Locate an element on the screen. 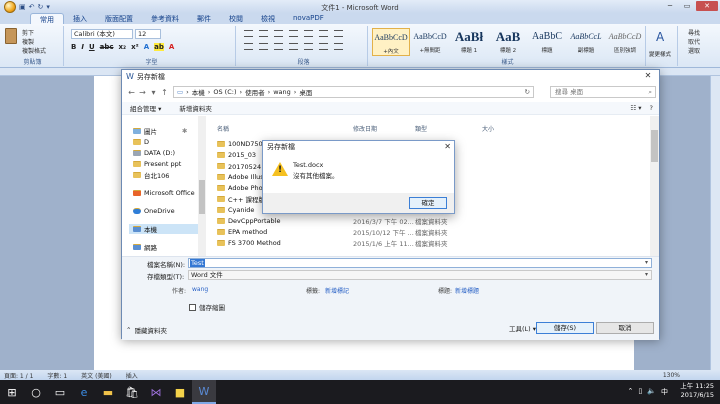 Image resolution: width=720 pixels, height=404 pixels. page-count: 頁面: 1 / 1 is located at coordinates (18, 375).